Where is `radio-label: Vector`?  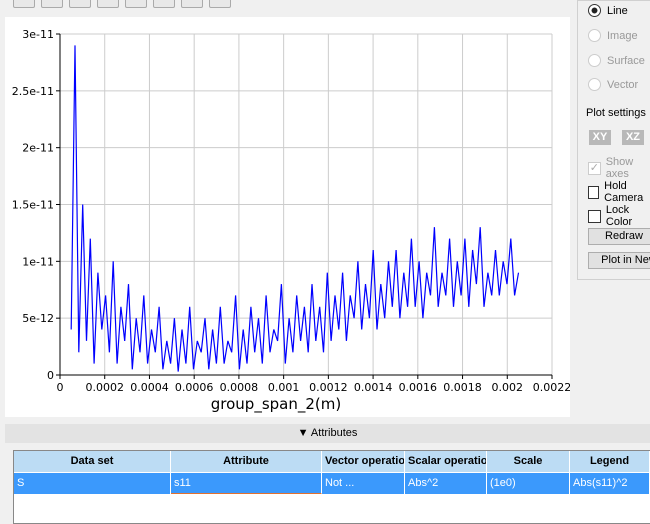 radio-label: Vector is located at coordinates (623, 84).